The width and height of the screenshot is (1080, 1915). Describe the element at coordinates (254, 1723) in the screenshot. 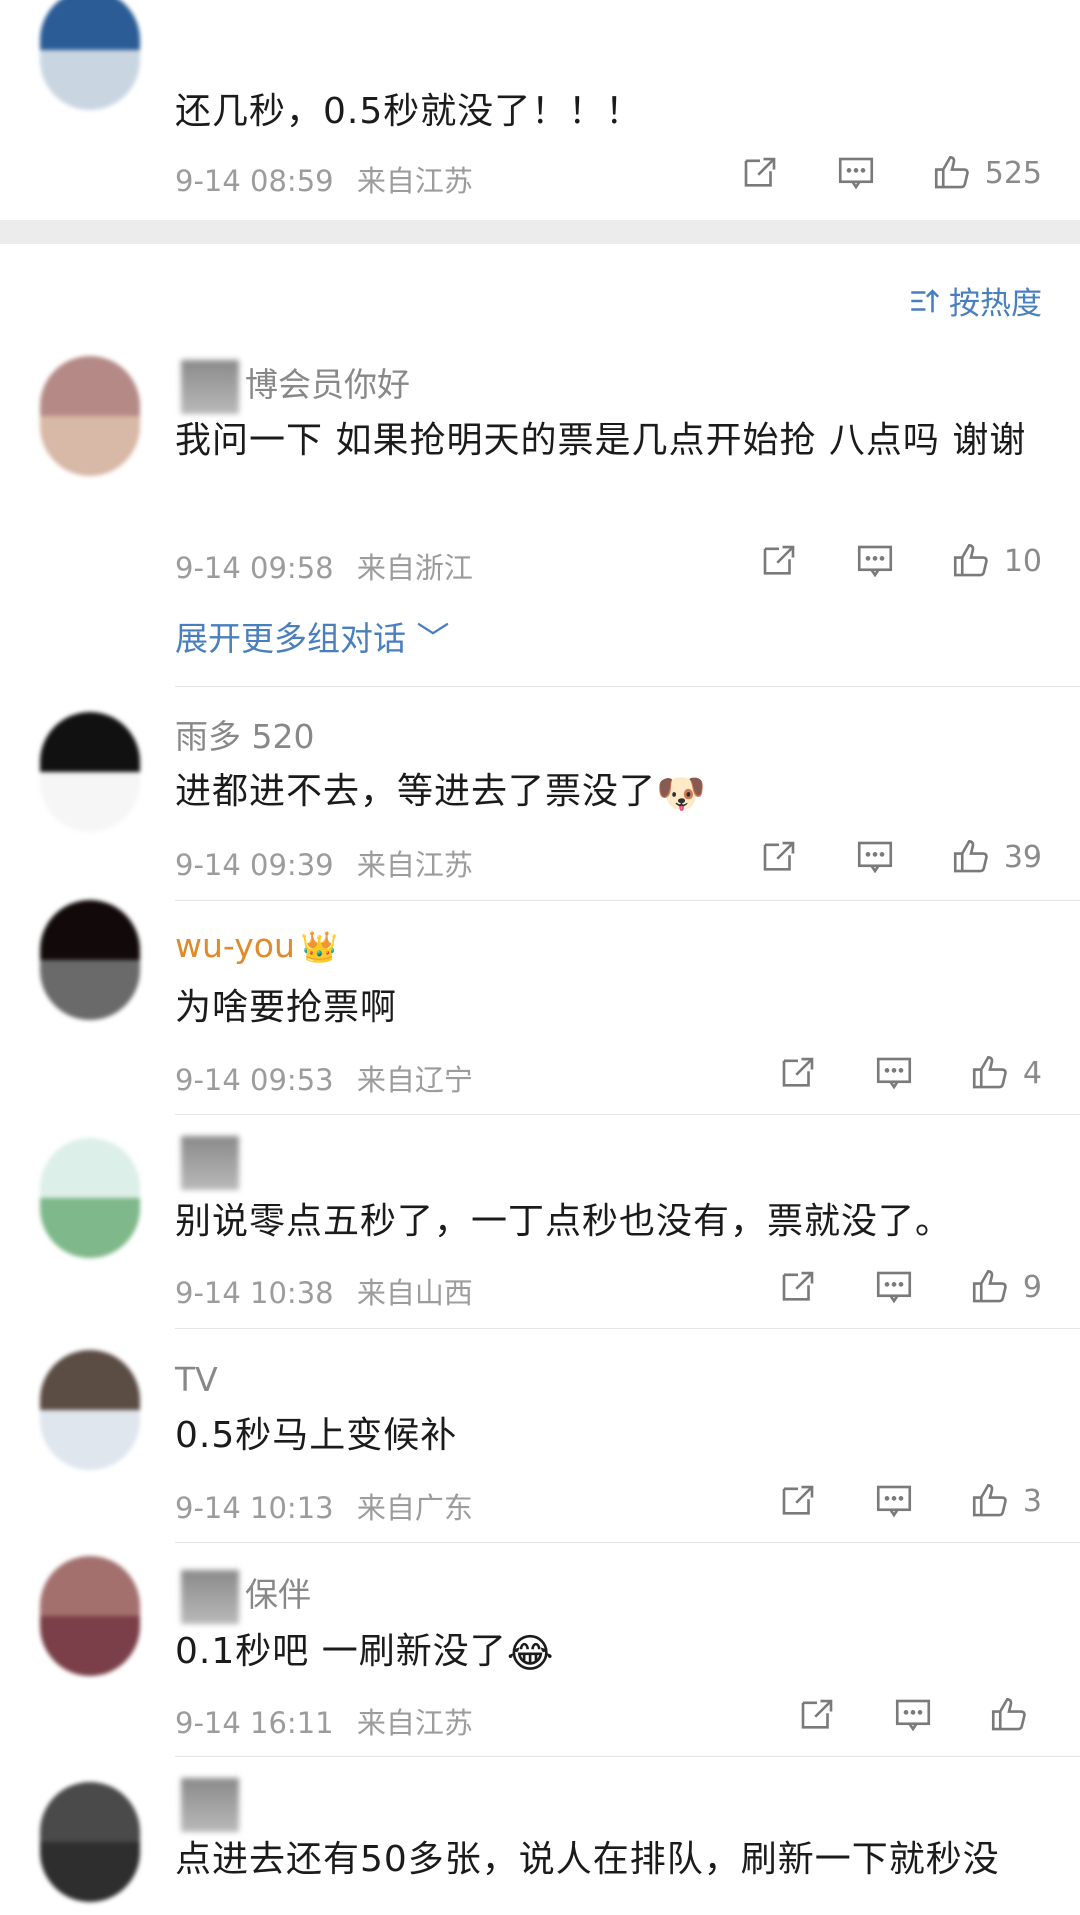

I see `comment-date: 9-14 16:11` at that location.